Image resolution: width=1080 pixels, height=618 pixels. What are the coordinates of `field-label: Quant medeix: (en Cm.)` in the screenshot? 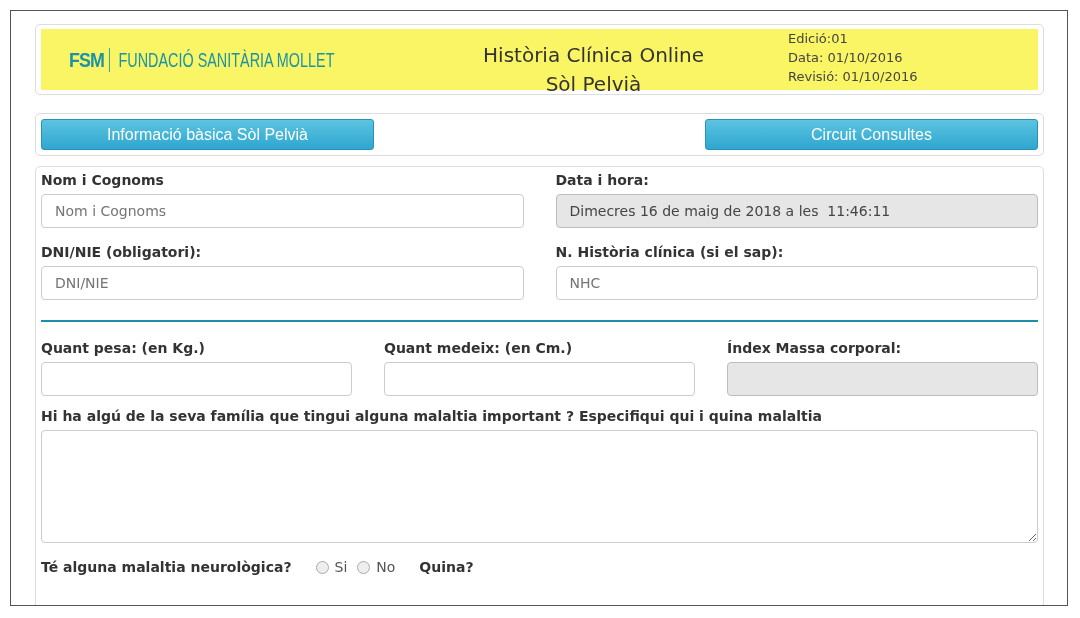 It's located at (479, 348).